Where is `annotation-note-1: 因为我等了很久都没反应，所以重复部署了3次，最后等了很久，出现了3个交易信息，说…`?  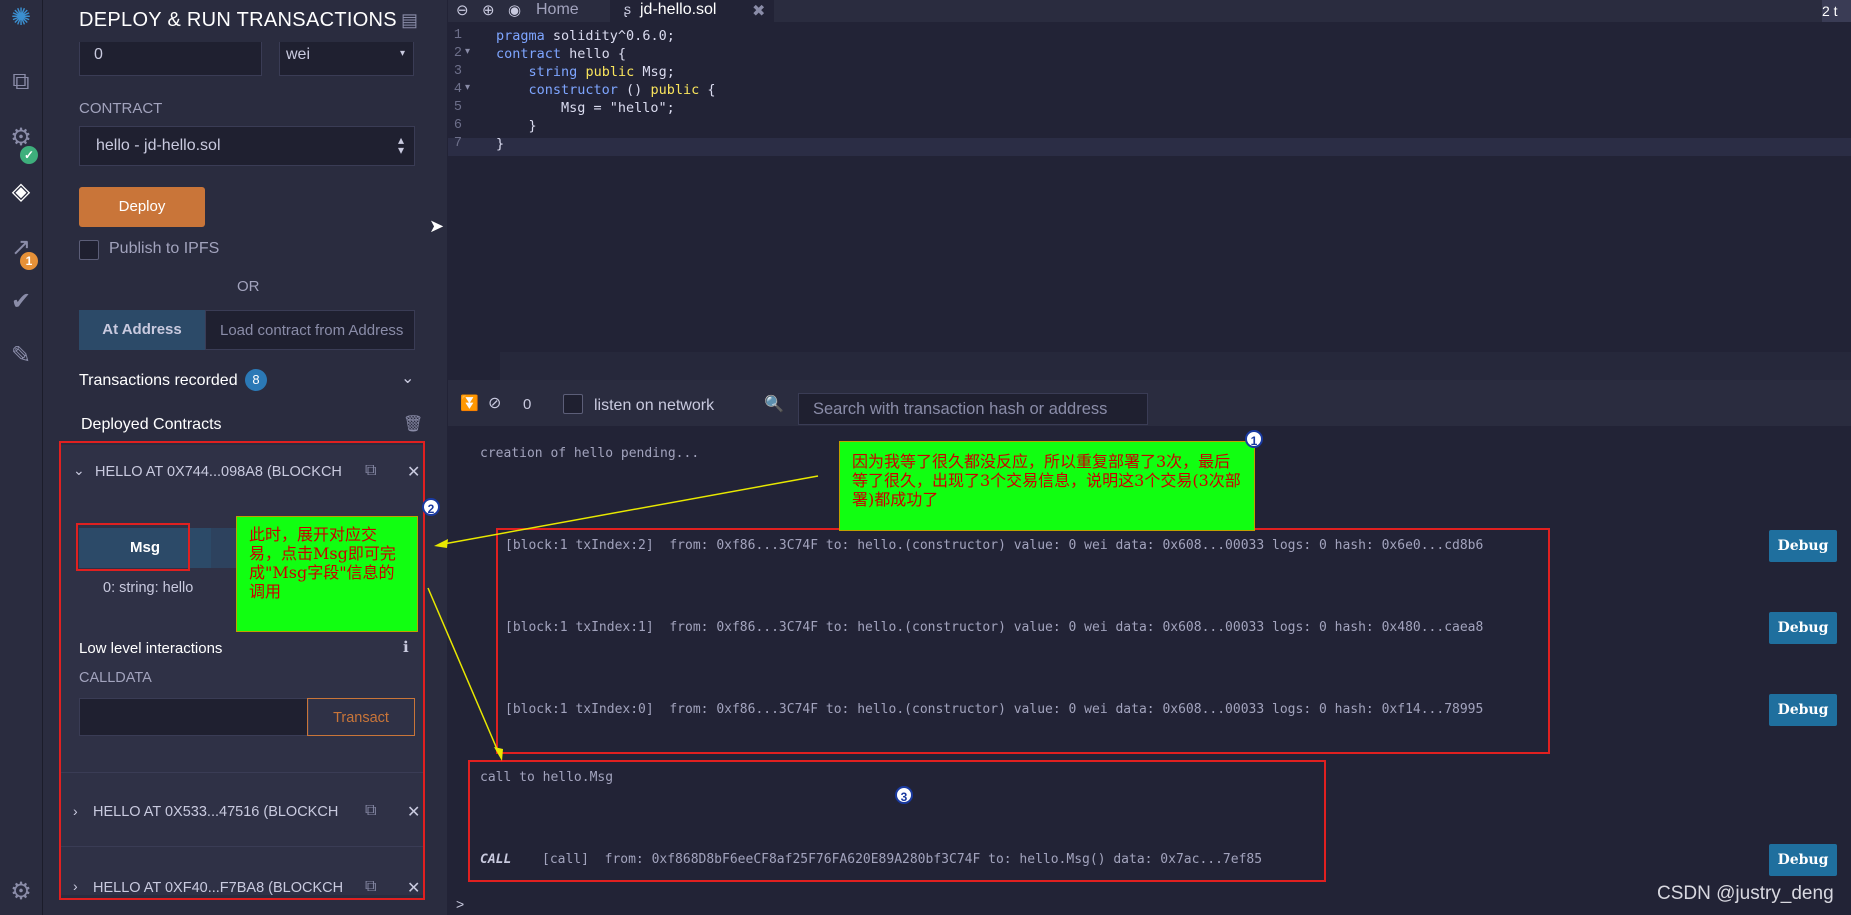 annotation-note-1: 因为我等了很久都没反应，所以重复部署了3次，最后等了很久，出现了3个交易信息，说… is located at coordinates (1047, 486).